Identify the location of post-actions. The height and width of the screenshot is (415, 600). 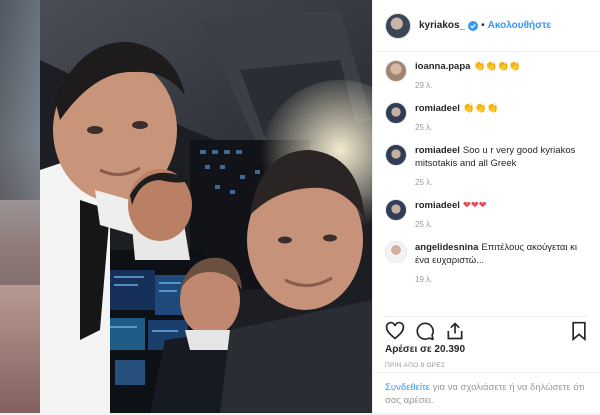
(487, 330).